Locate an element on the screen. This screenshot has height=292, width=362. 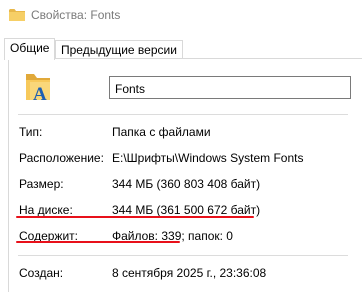
type-label: Тип: is located at coordinates (31, 132).